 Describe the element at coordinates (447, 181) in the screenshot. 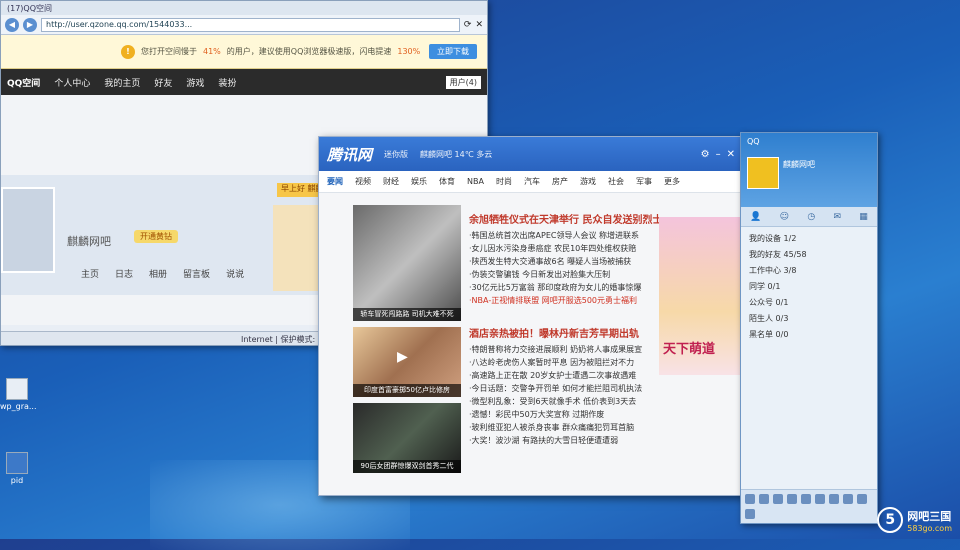

I see `menu-item: 体育` at that location.